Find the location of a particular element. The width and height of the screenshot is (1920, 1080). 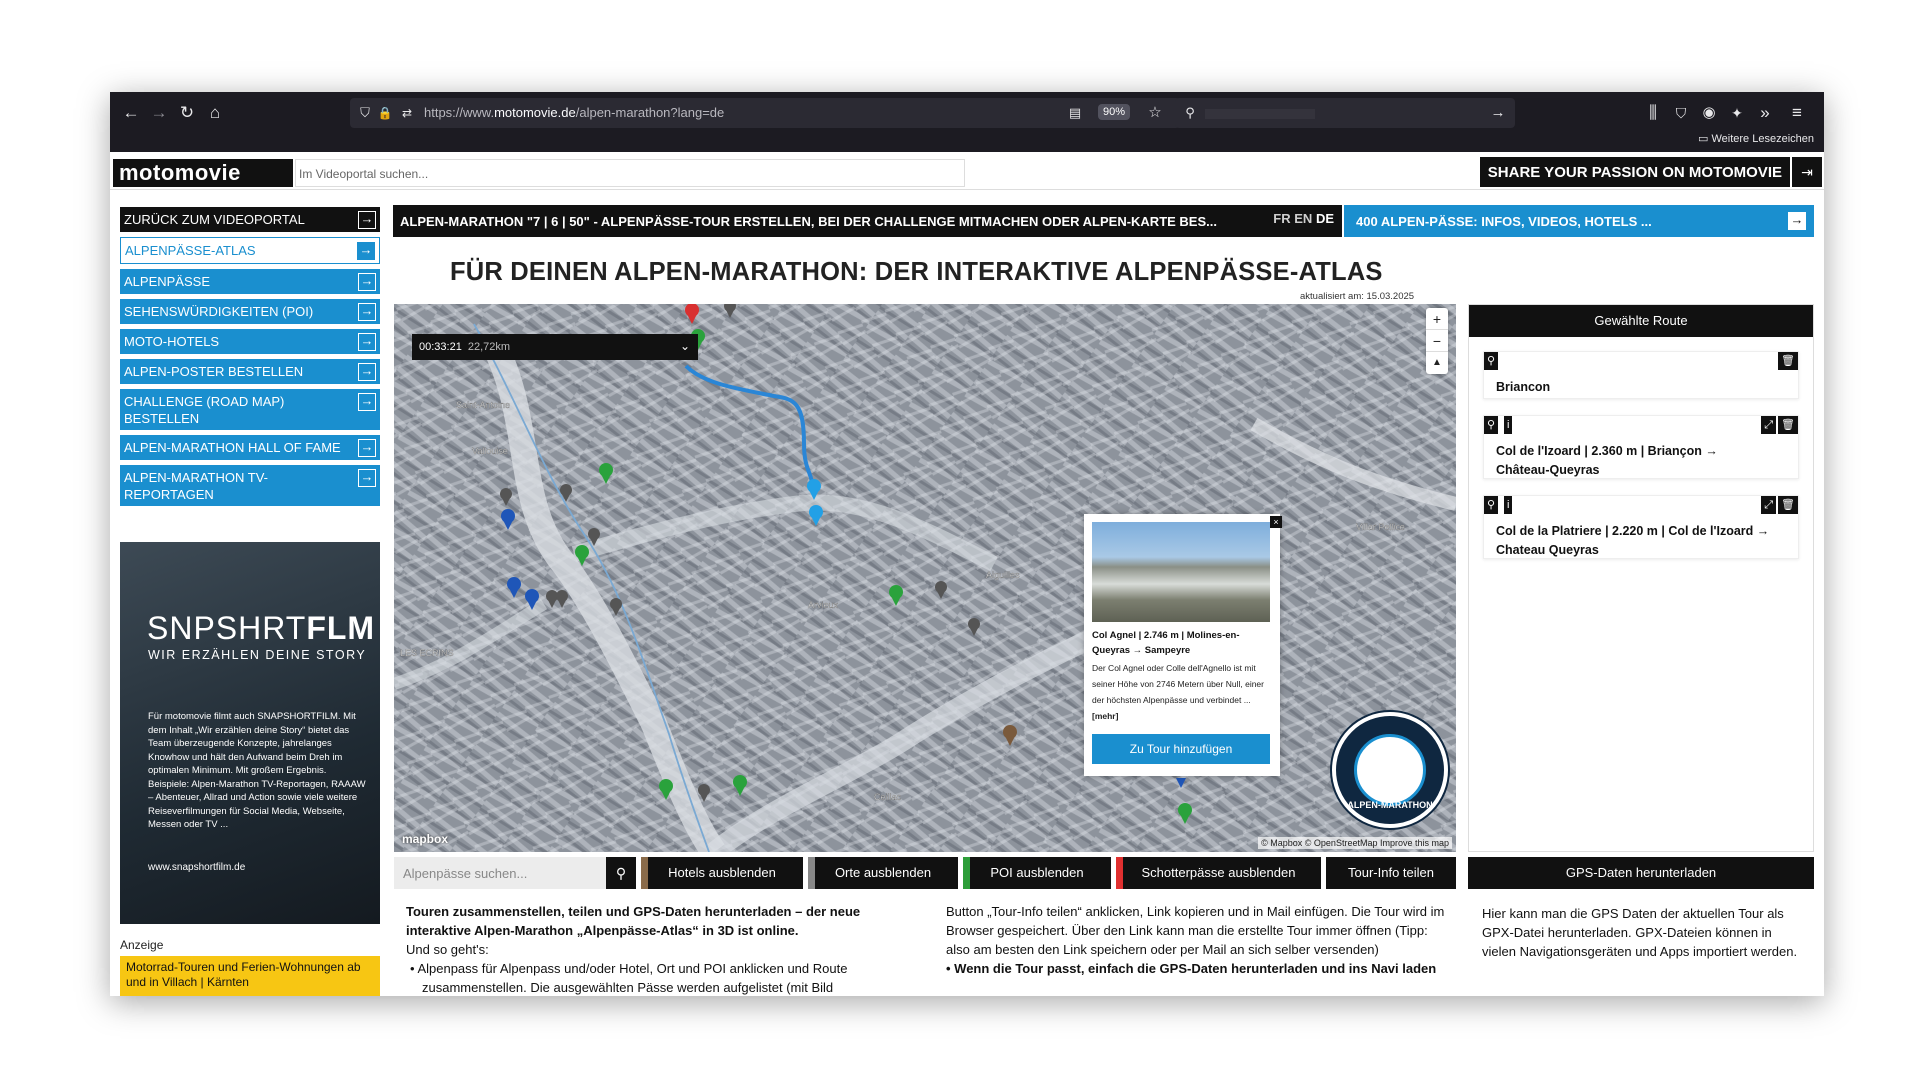

route-summary-dropdown: 00:33:21 22,72km ⌄ is located at coordinates (555, 347).